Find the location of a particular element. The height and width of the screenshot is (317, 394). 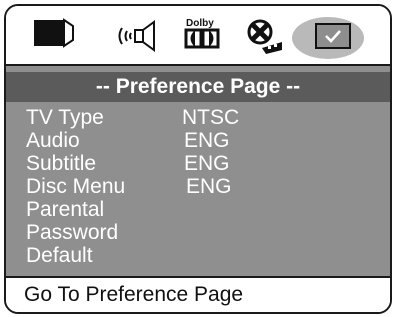

setting-label: Audio is located at coordinates (53, 140).